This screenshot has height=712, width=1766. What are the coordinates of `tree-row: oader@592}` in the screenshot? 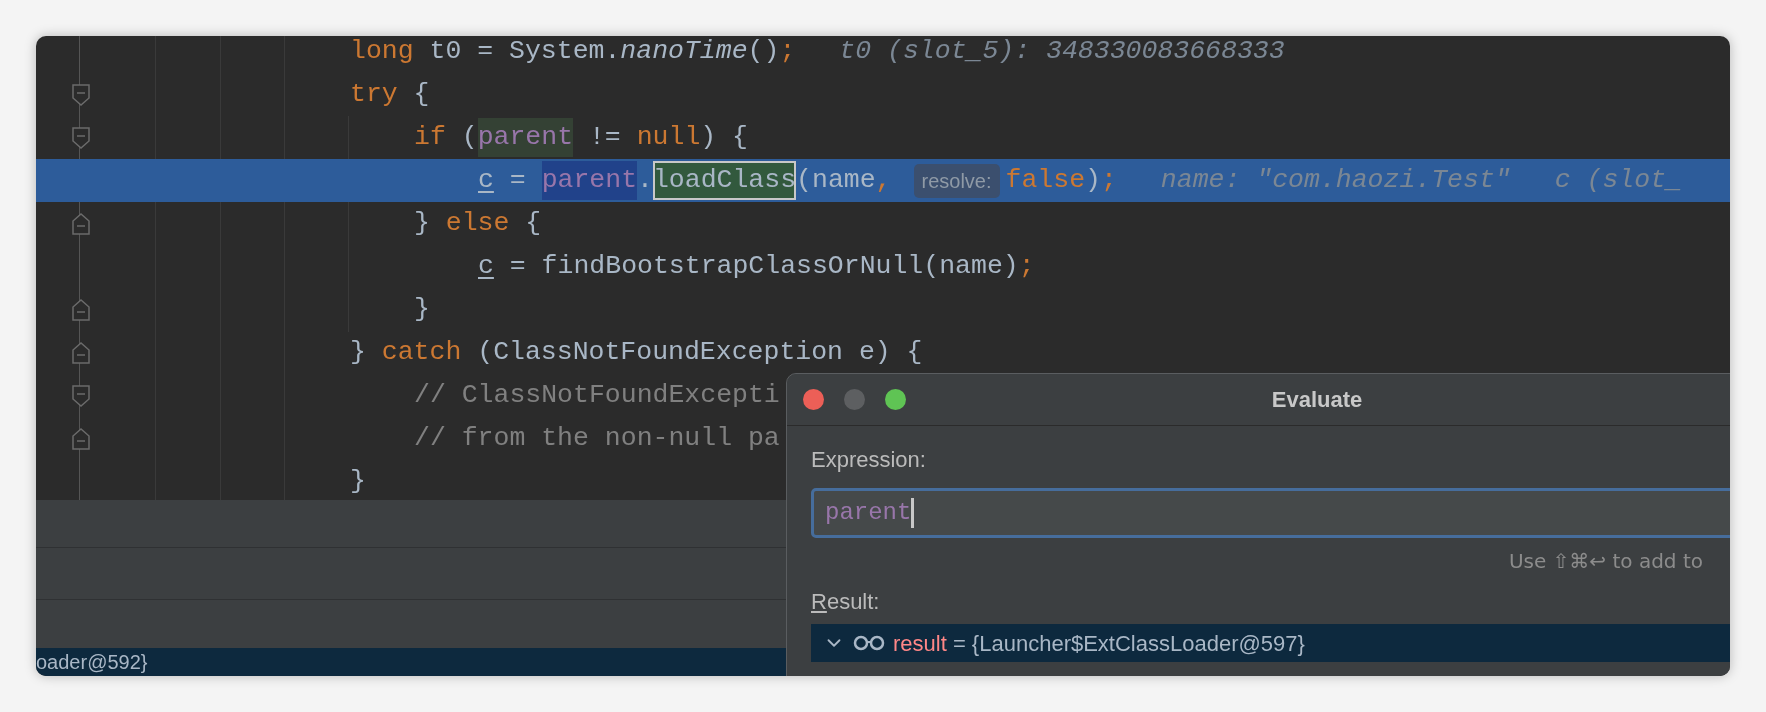 It's located at (411, 662).